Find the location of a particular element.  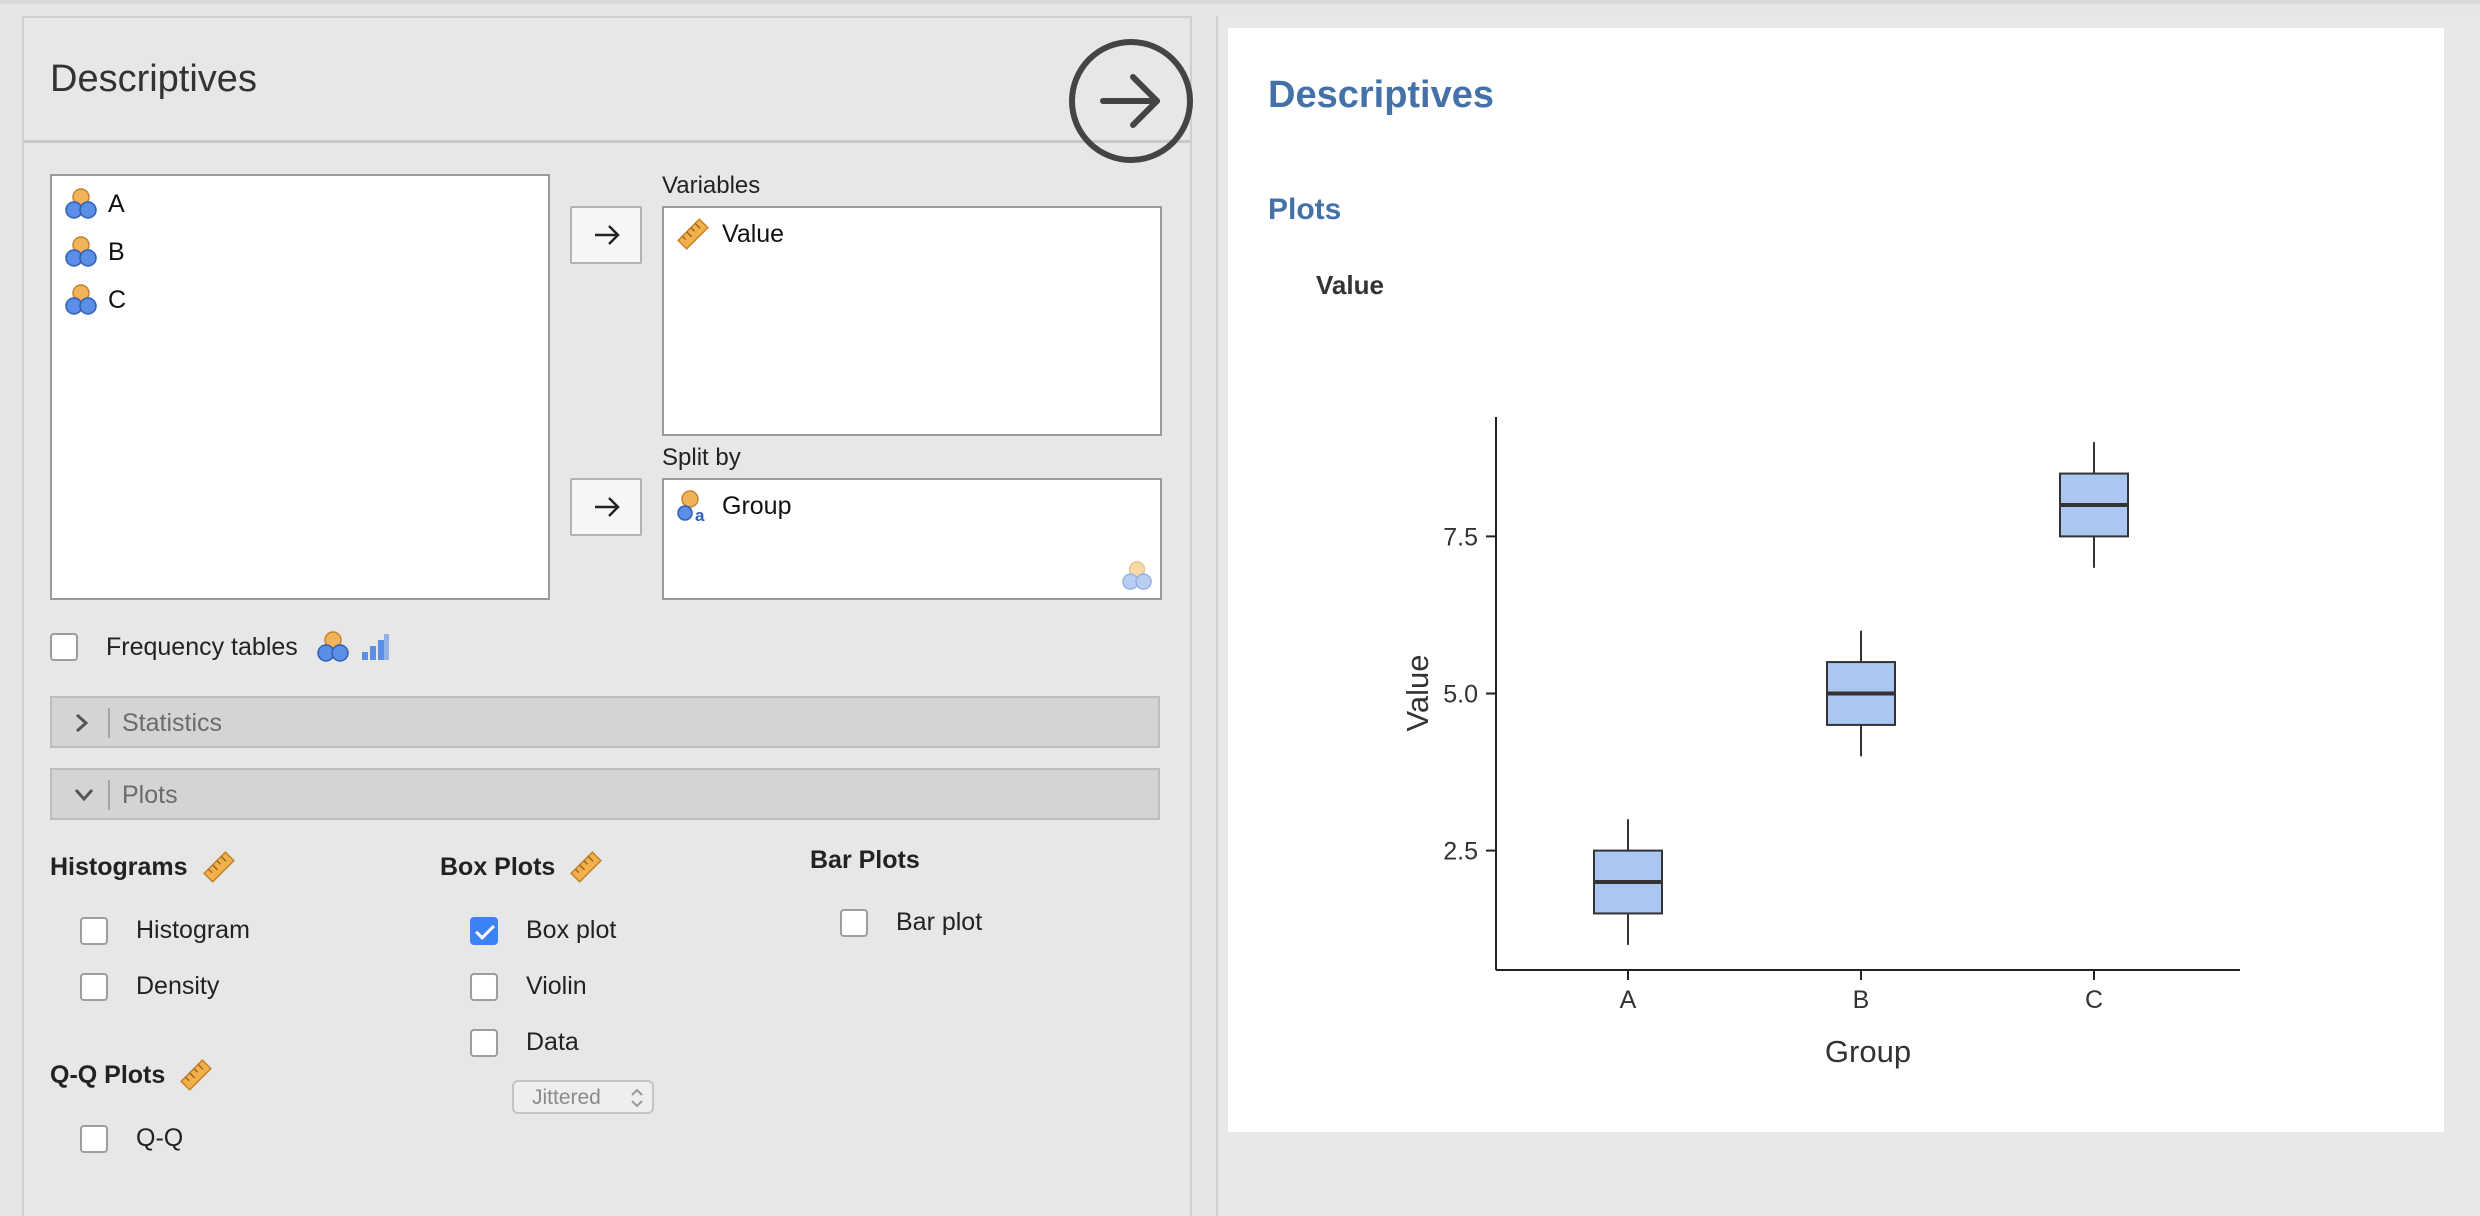

variables-target-list: Value is located at coordinates (912, 321).